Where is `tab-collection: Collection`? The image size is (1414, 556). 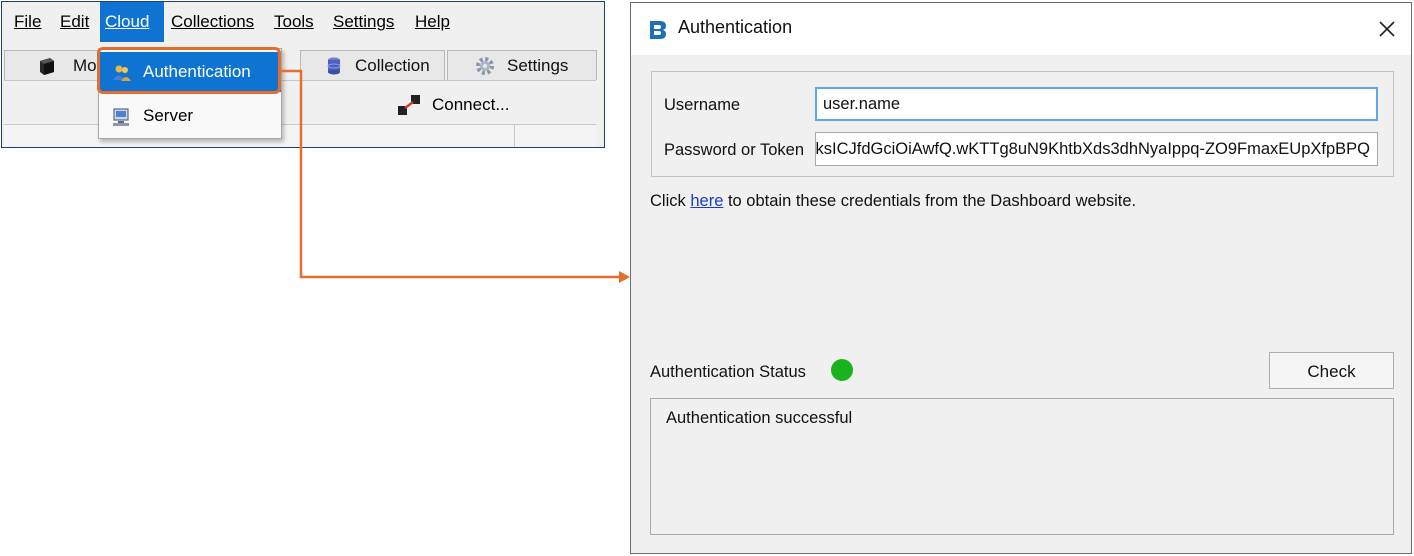 tab-collection: Collection is located at coordinates (372, 65).